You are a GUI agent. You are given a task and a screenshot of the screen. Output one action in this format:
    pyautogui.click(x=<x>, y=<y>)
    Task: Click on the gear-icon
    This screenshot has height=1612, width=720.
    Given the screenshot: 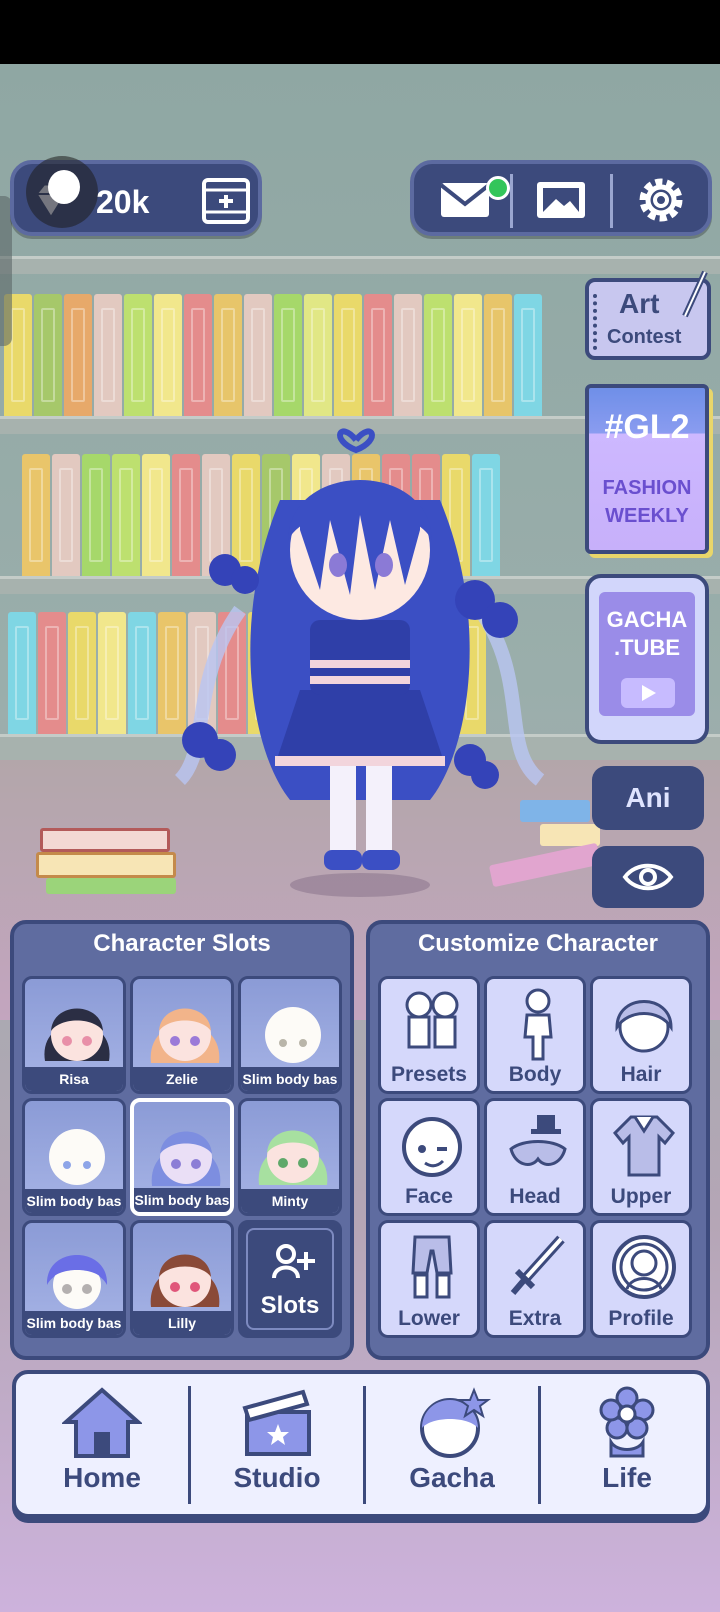 What is the action you would take?
    pyautogui.click(x=661, y=200)
    